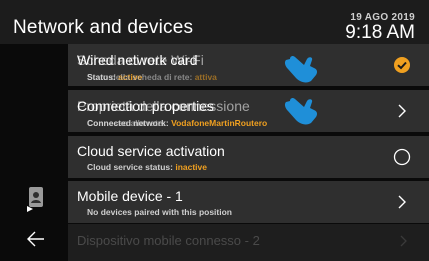 This screenshot has width=429, height=261. I want to click on row-label-overlay: Scheda di rete Wi-Fi, so click(140, 60).